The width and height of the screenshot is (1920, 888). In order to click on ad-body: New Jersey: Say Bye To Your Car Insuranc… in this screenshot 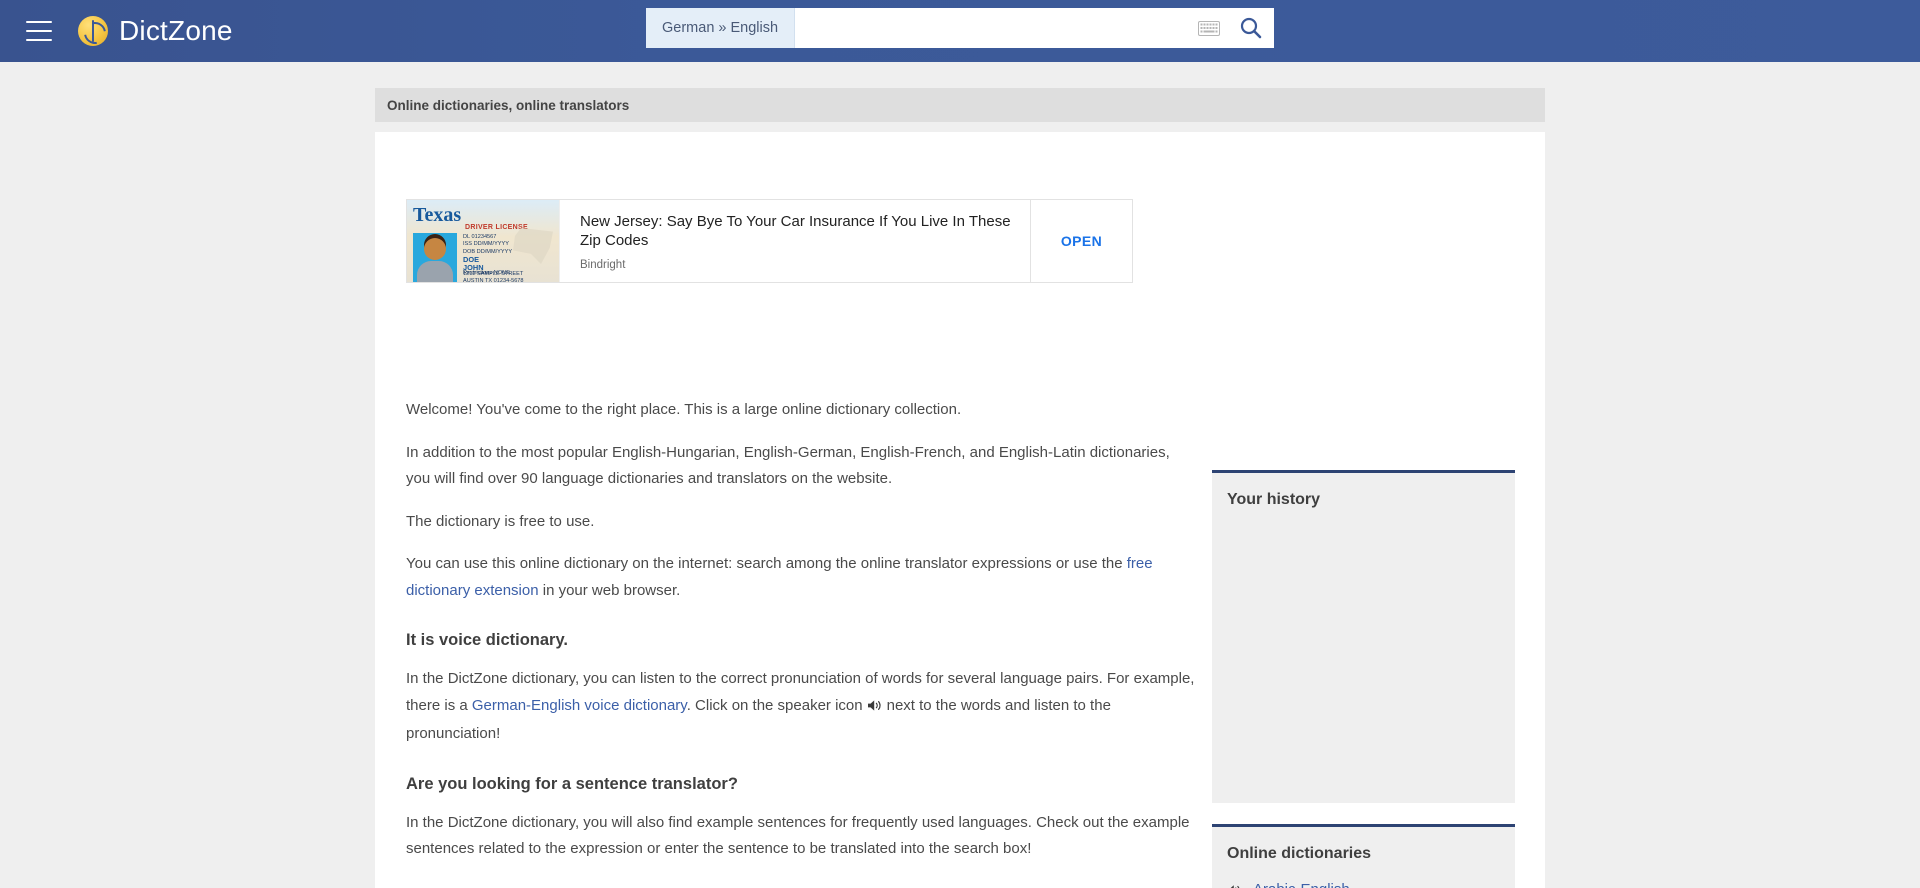, I will do `click(794, 241)`.